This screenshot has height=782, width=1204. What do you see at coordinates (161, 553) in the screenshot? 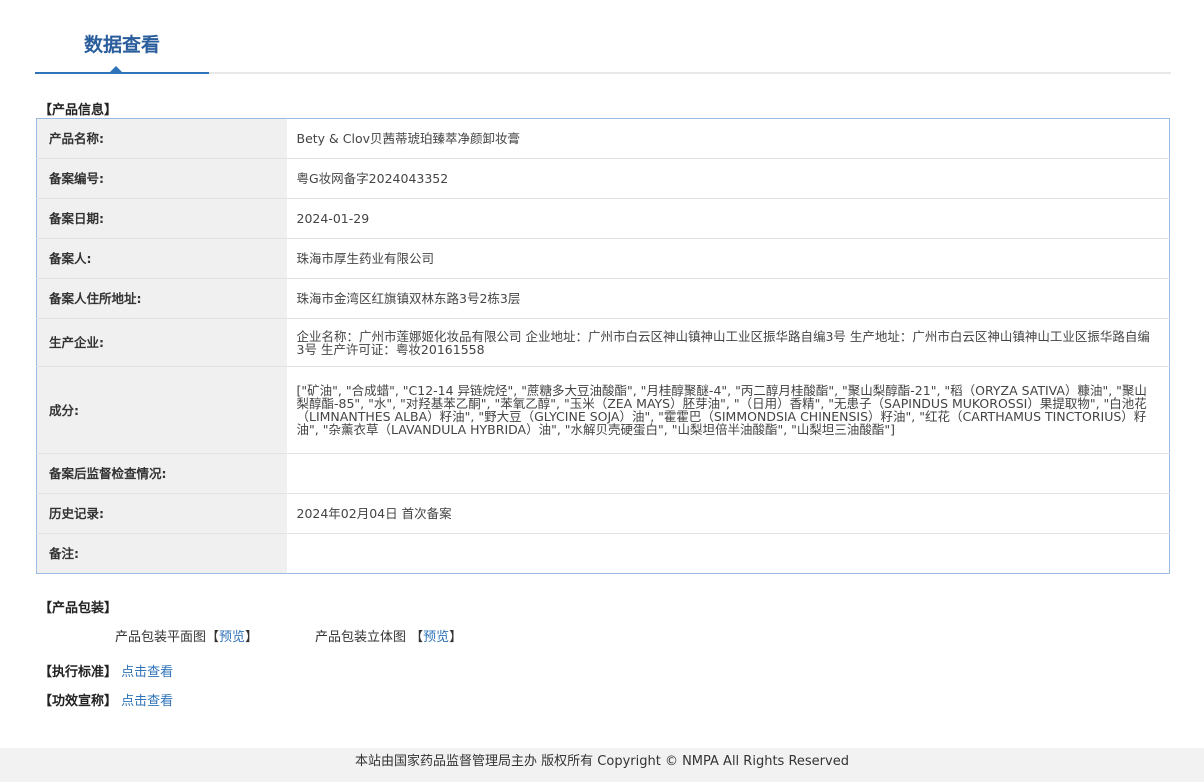
I see `row-key: 备注:` at bounding box center [161, 553].